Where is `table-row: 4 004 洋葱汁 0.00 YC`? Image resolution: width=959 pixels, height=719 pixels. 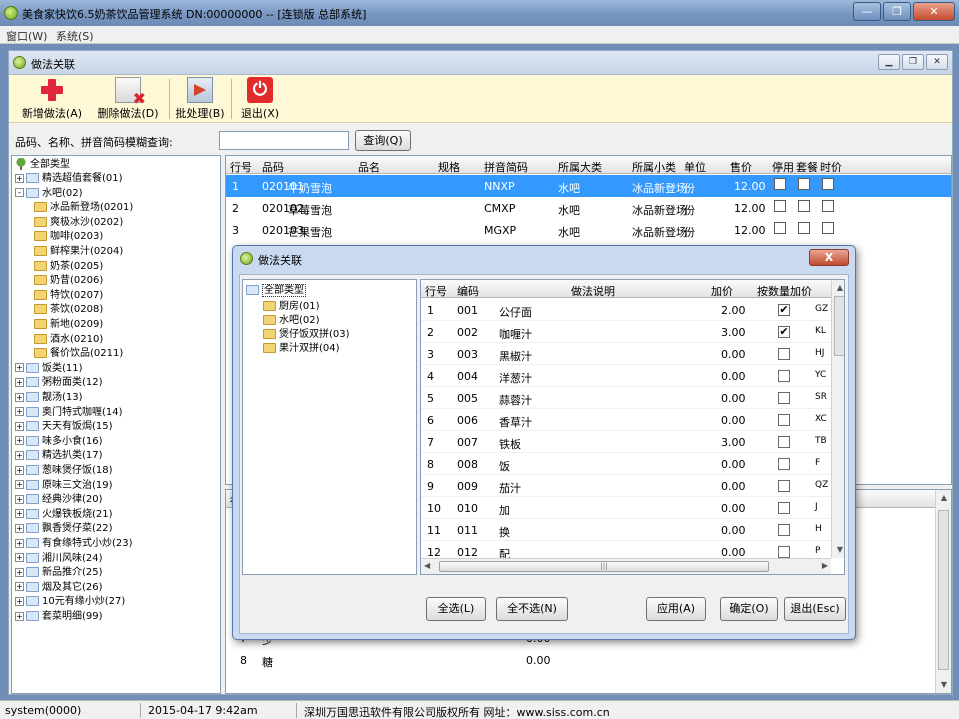
table-row: 4 004 洋葱汁 0.00 YC is located at coordinates (626, 376).